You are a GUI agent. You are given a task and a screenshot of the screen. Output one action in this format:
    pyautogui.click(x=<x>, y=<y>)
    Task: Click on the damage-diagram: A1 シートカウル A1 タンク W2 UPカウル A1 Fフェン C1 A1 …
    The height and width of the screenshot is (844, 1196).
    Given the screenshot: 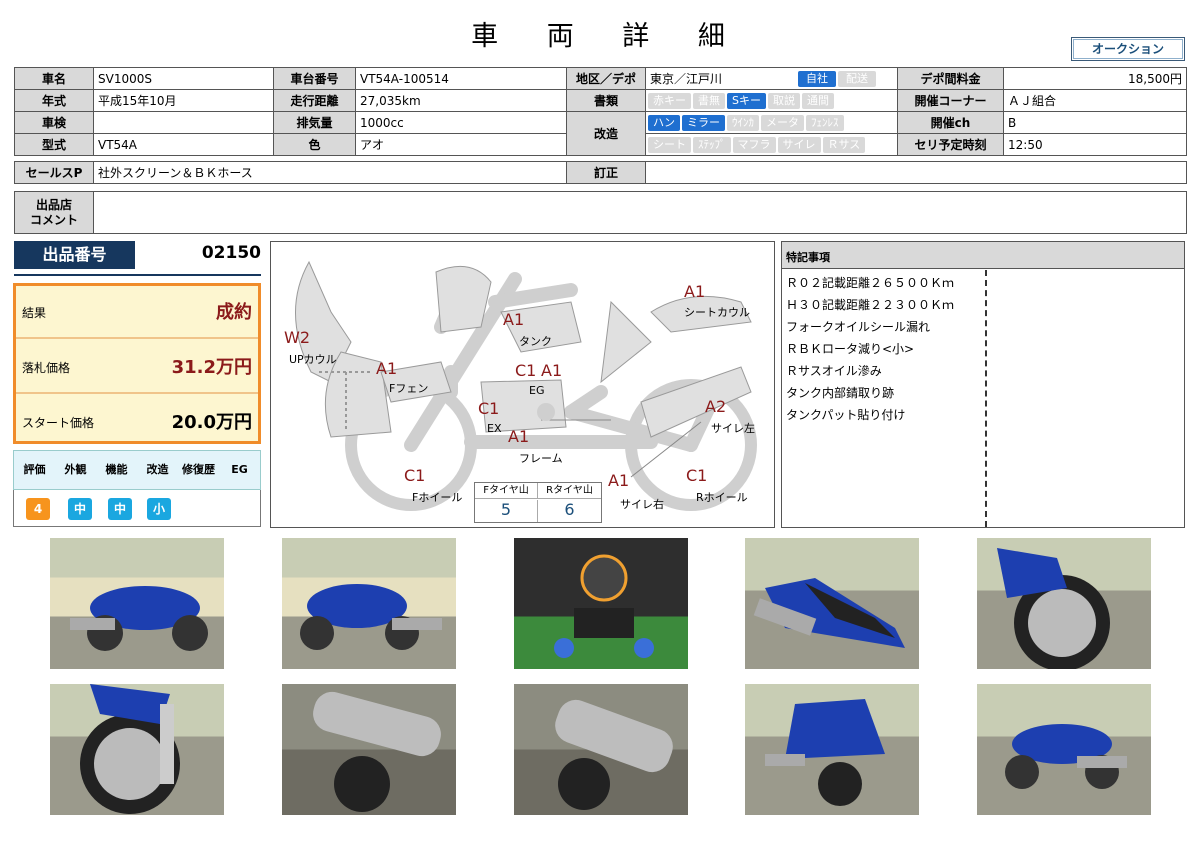 What is the action you would take?
    pyautogui.click(x=522, y=384)
    